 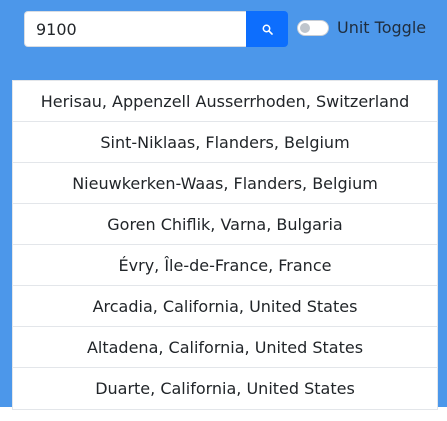 I want to click on search-button, so click(x=267, y=29).